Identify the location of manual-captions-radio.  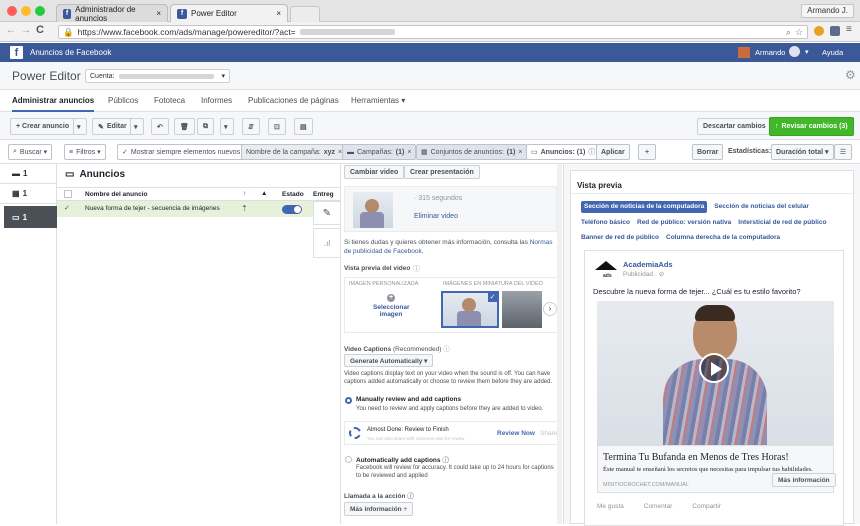
(348, 400).